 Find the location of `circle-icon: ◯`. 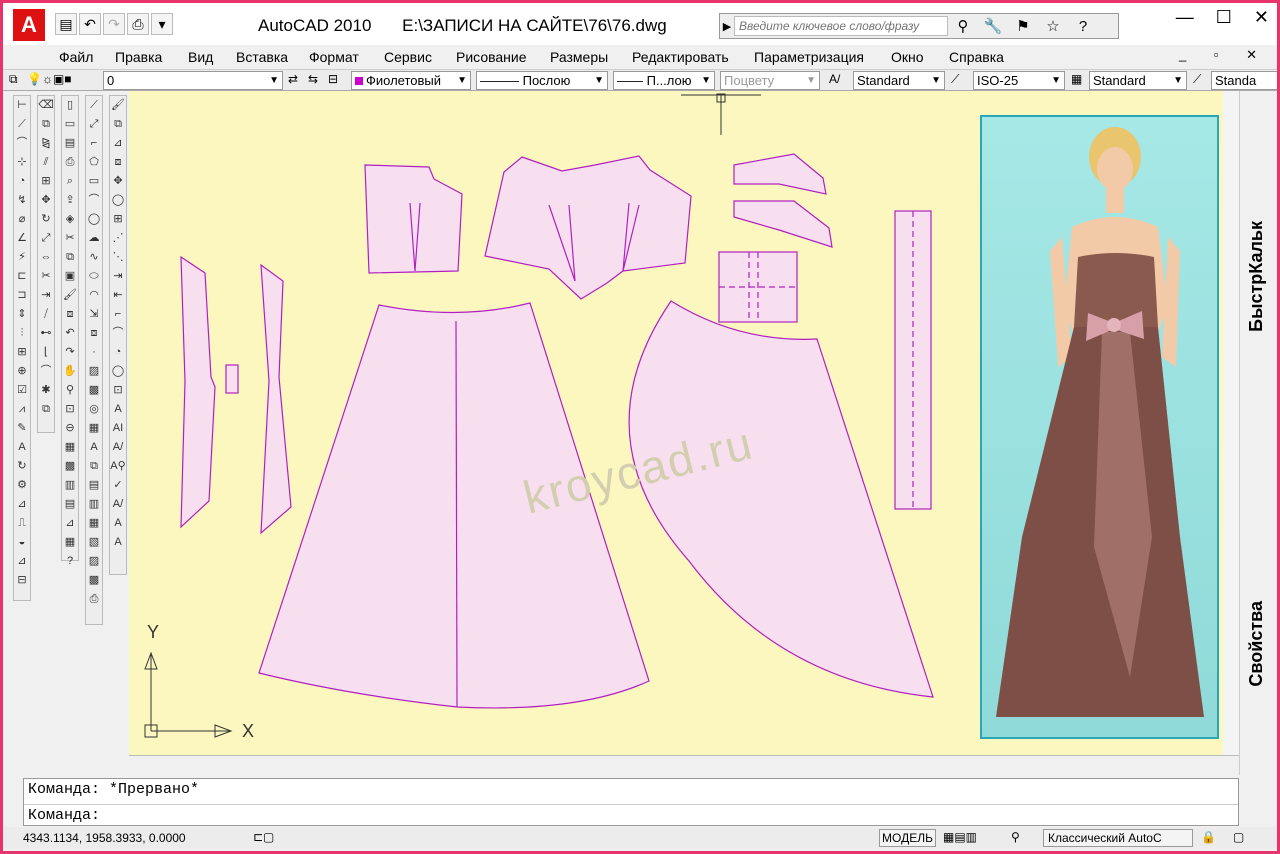

circle-icon: ◯ is located at coordinates (94, 219).